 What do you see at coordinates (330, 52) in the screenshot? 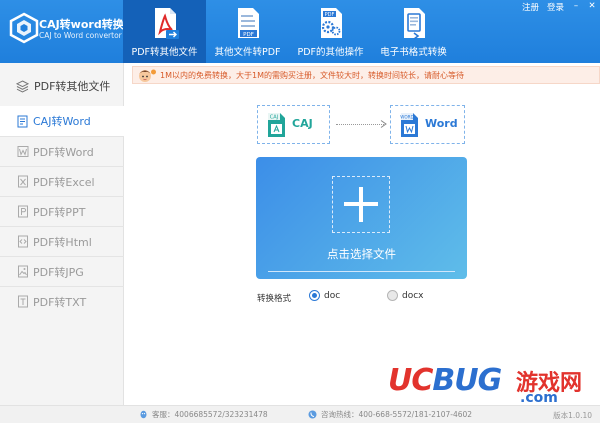
I see `nav-label: PDF的其他操作` at bounding box center [330, 52].